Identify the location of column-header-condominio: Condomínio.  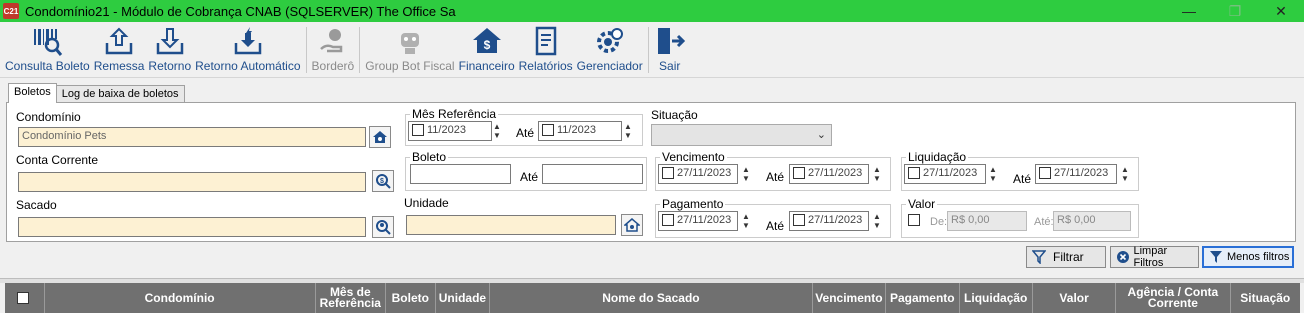
(180, 298).